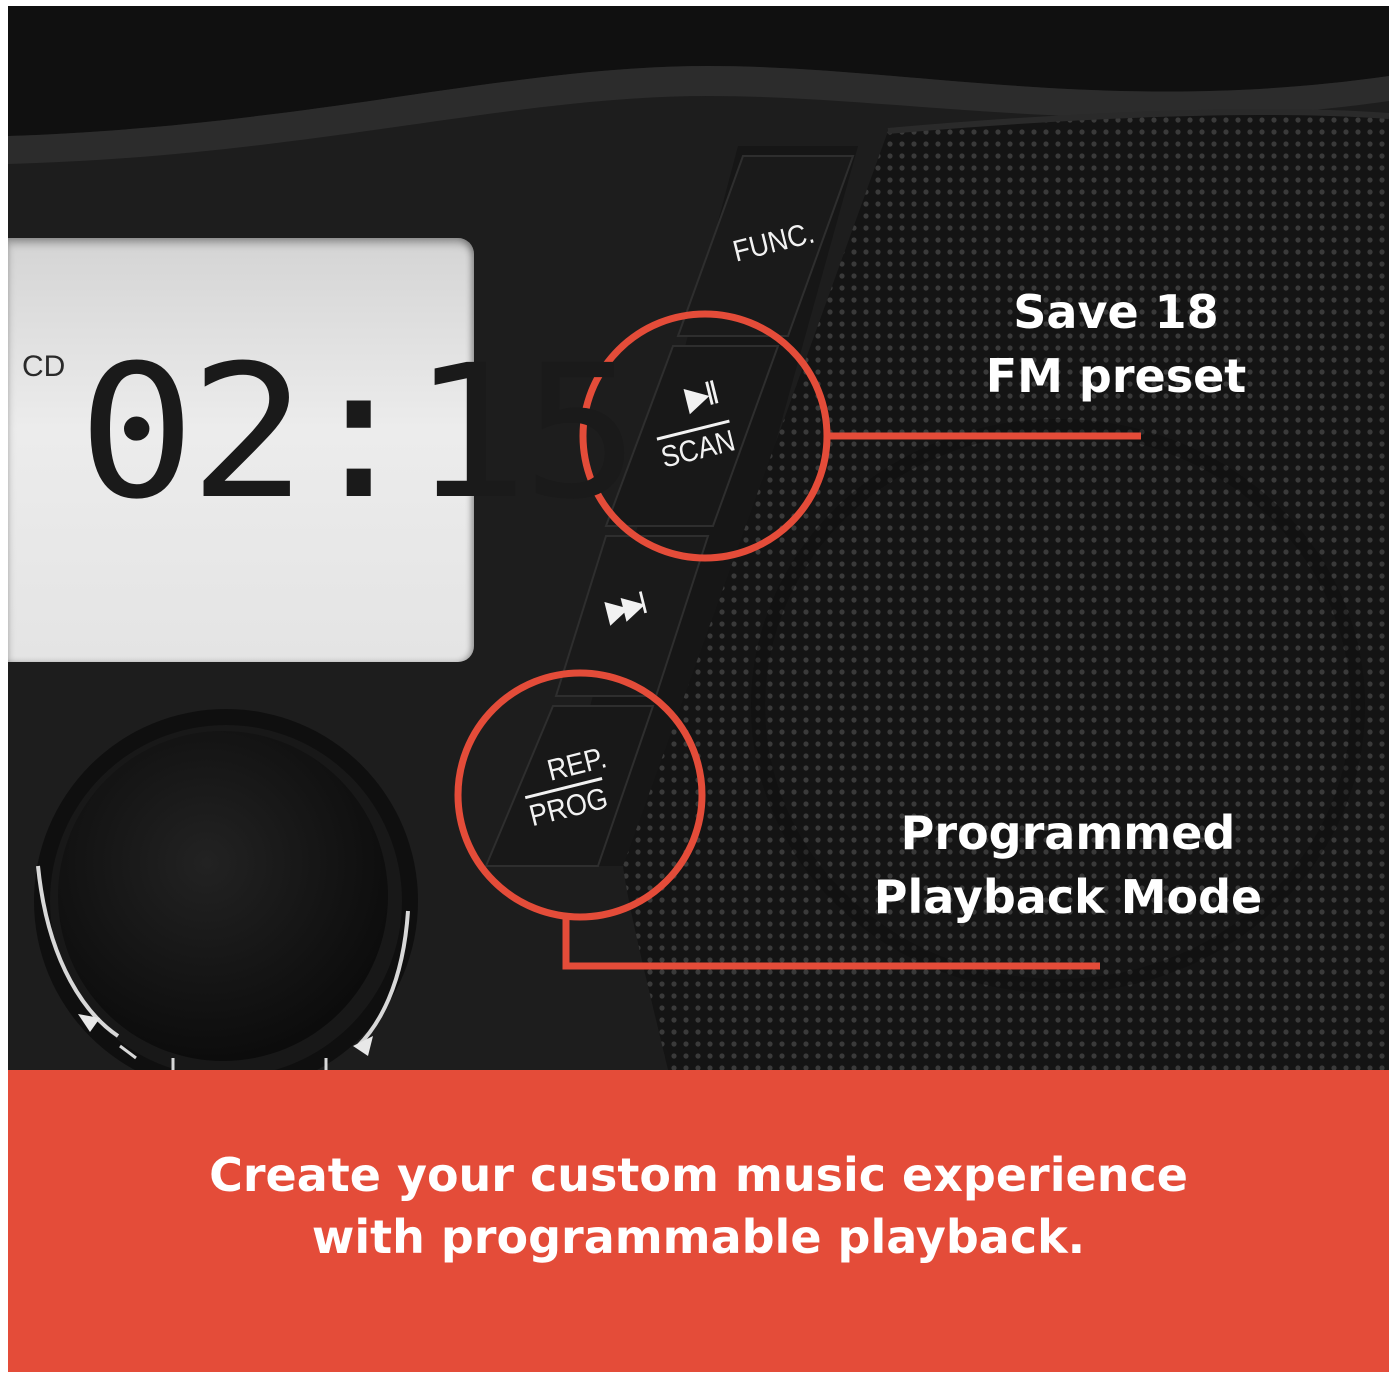  What do you see at coordinates (1068, 833) in the screenshot?
I see `prog-callout-line1: Programmed` at bounding box center [1068, 833].